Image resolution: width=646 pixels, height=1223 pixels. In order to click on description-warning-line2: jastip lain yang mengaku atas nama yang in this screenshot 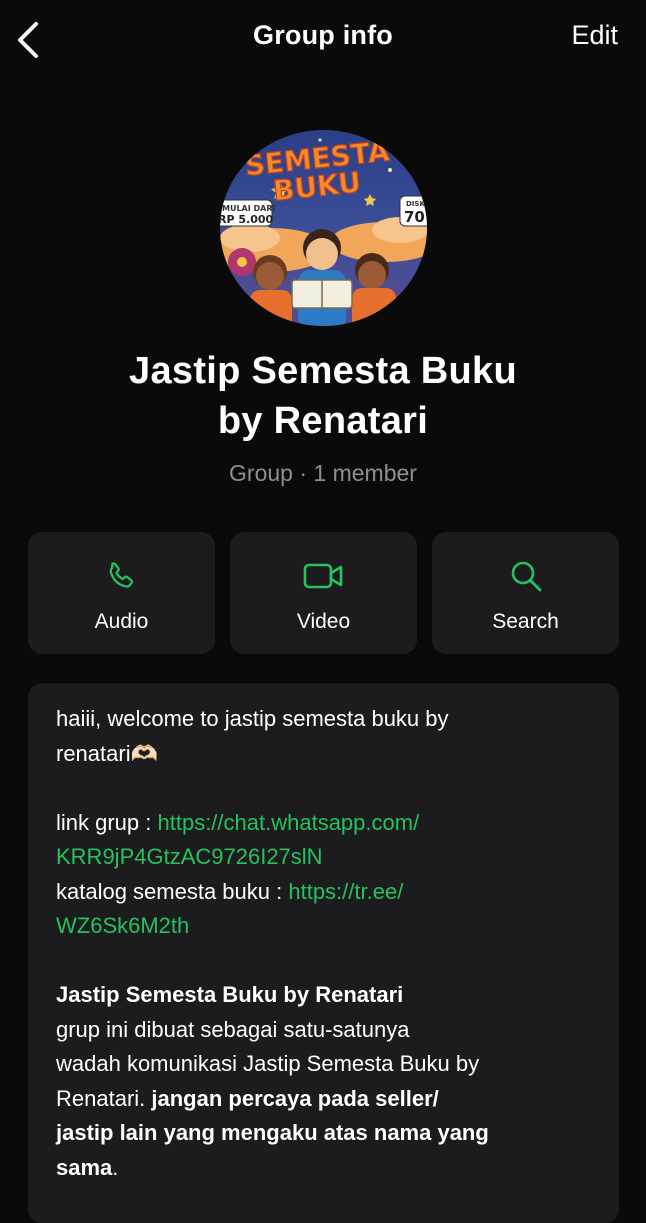, I will do `click(272, 1132)`.